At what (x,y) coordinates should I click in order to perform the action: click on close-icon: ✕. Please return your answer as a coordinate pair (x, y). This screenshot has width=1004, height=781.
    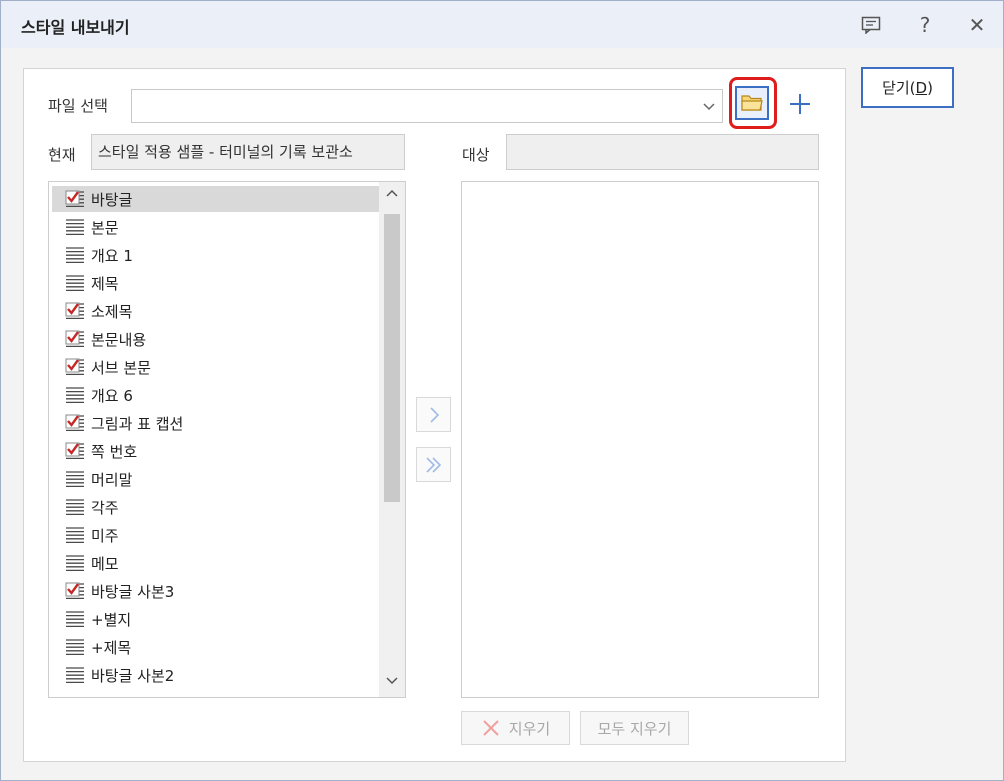
    Looking at the image, I should click on (977, 25).